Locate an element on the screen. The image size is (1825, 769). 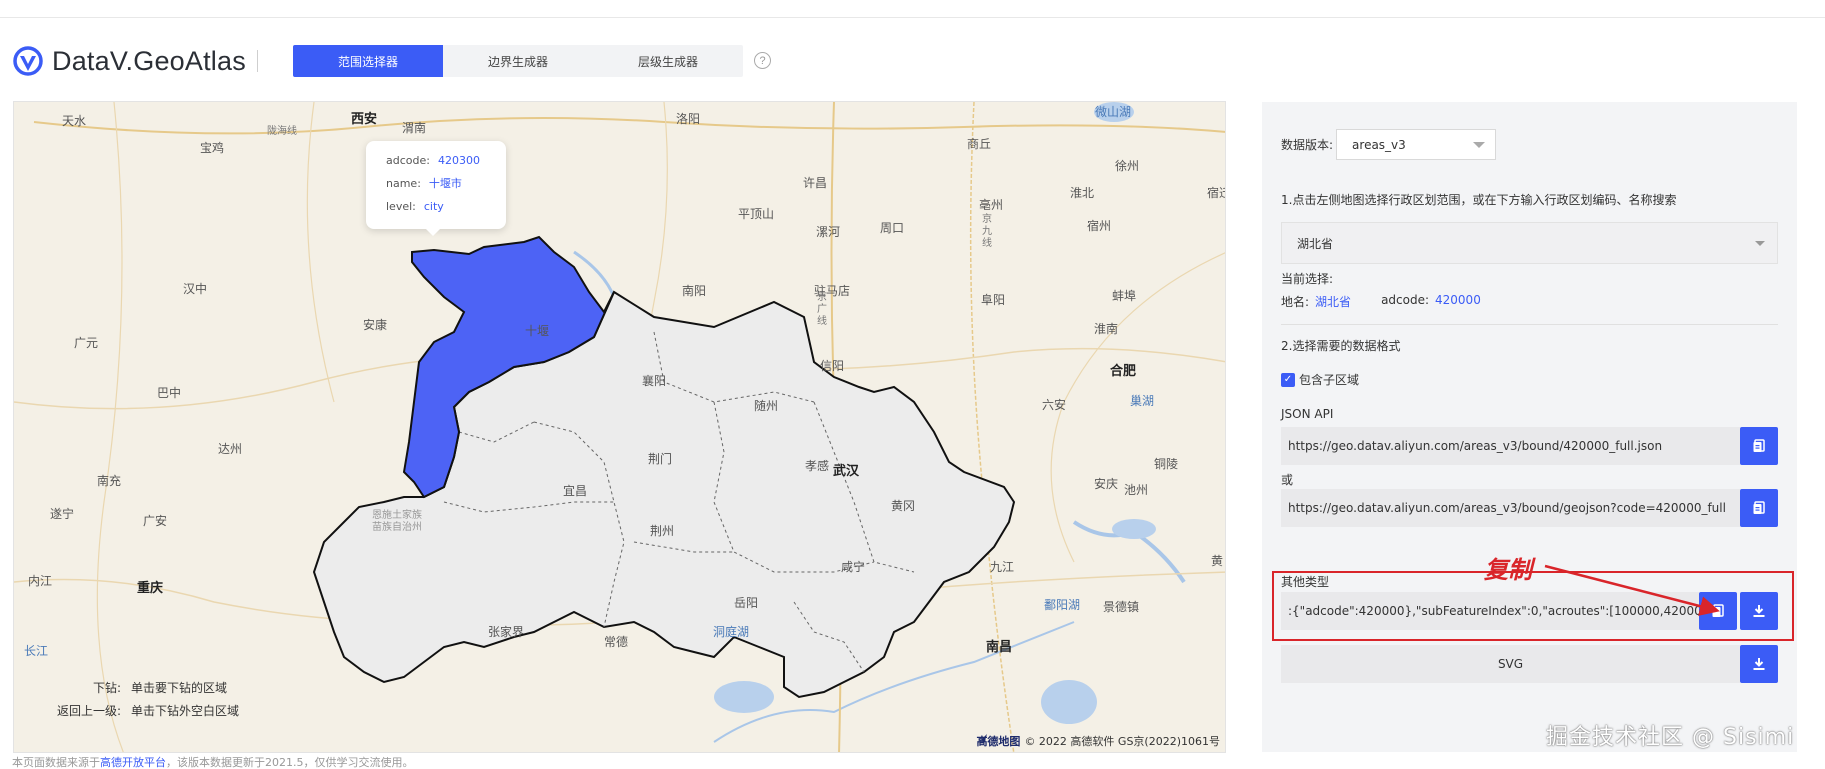
copy-json-api-button is located at coordinates (1759, 446).